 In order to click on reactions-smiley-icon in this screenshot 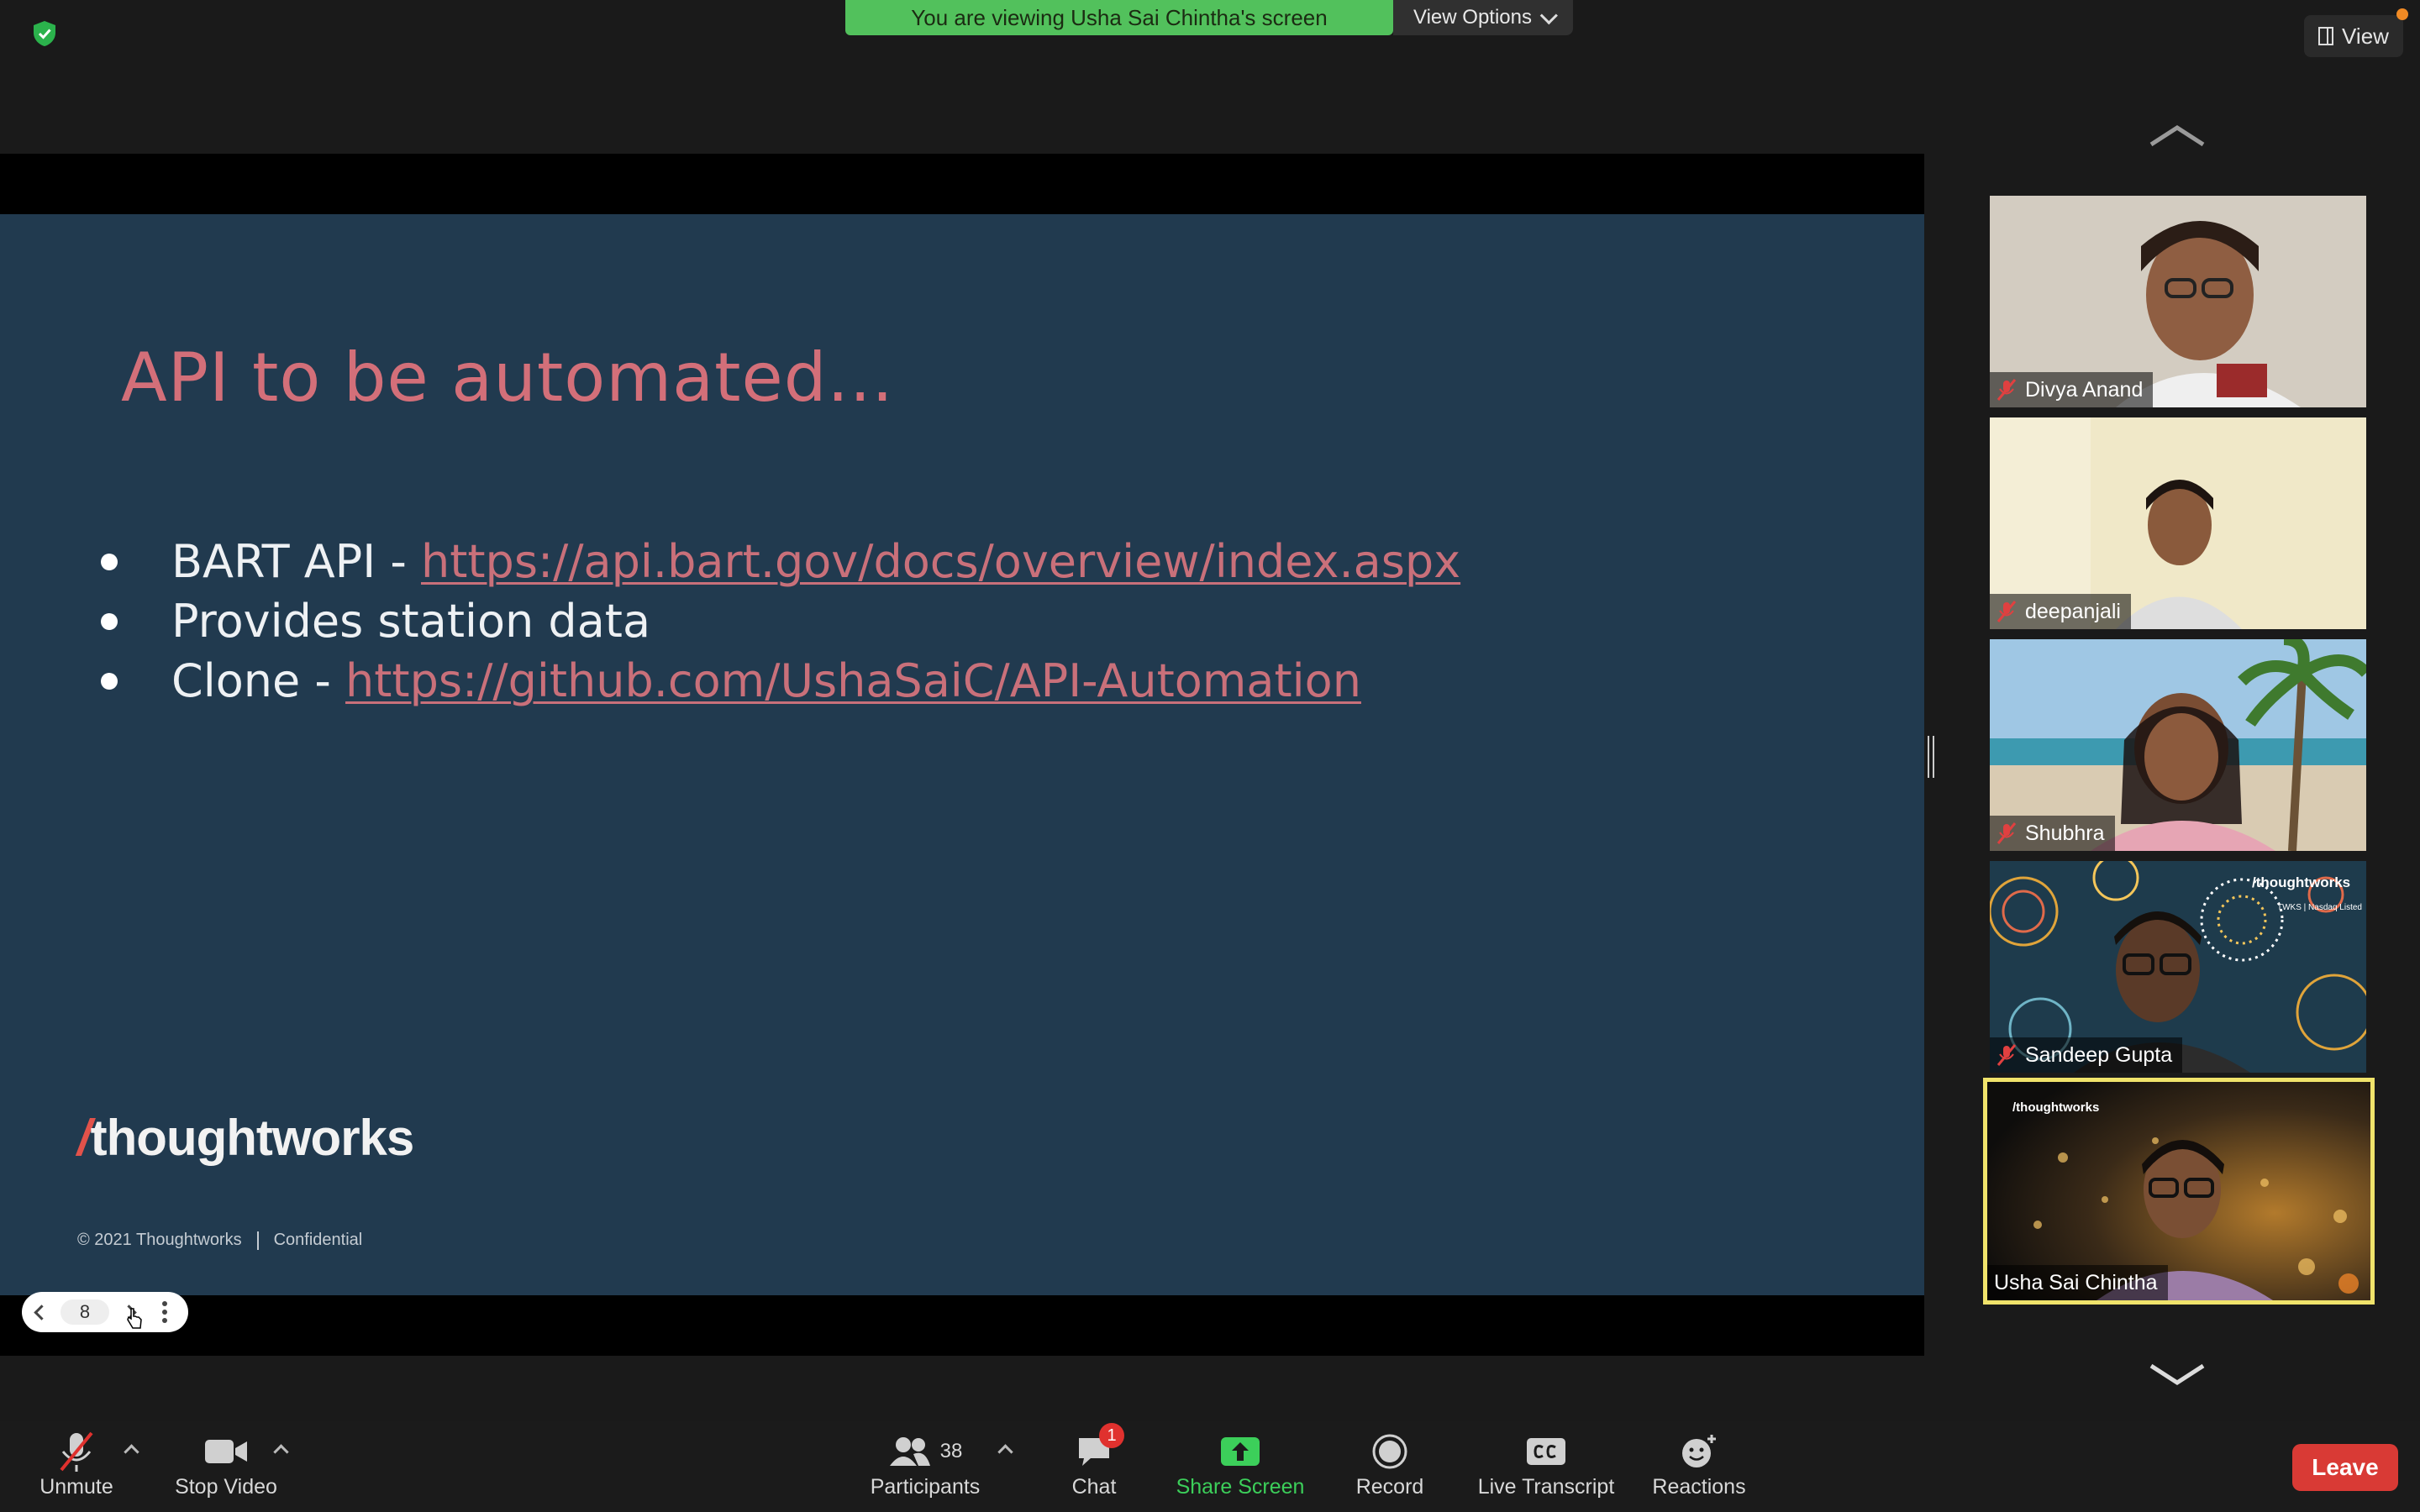, I will do `click(1699, 1451)`.